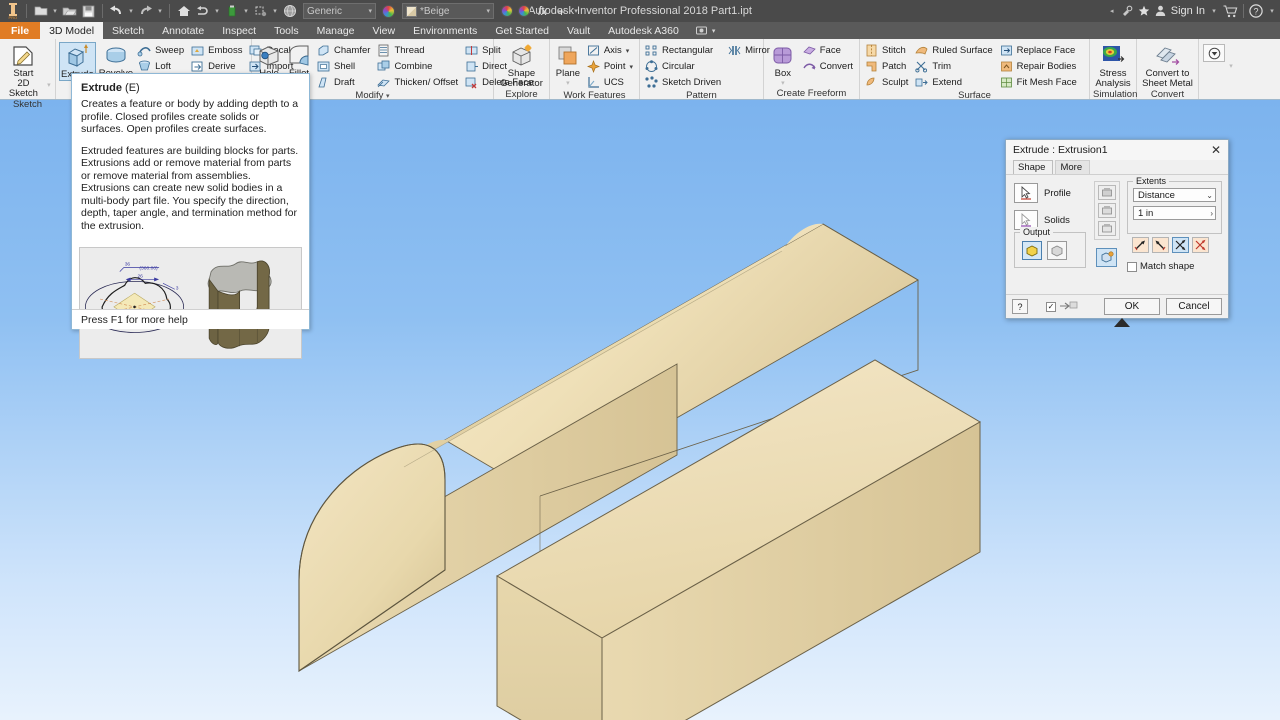  What do you see at coordinates (610, 66) in the screenshot?
I see `point-button: Point ▾` at bounding box center [610, 66].